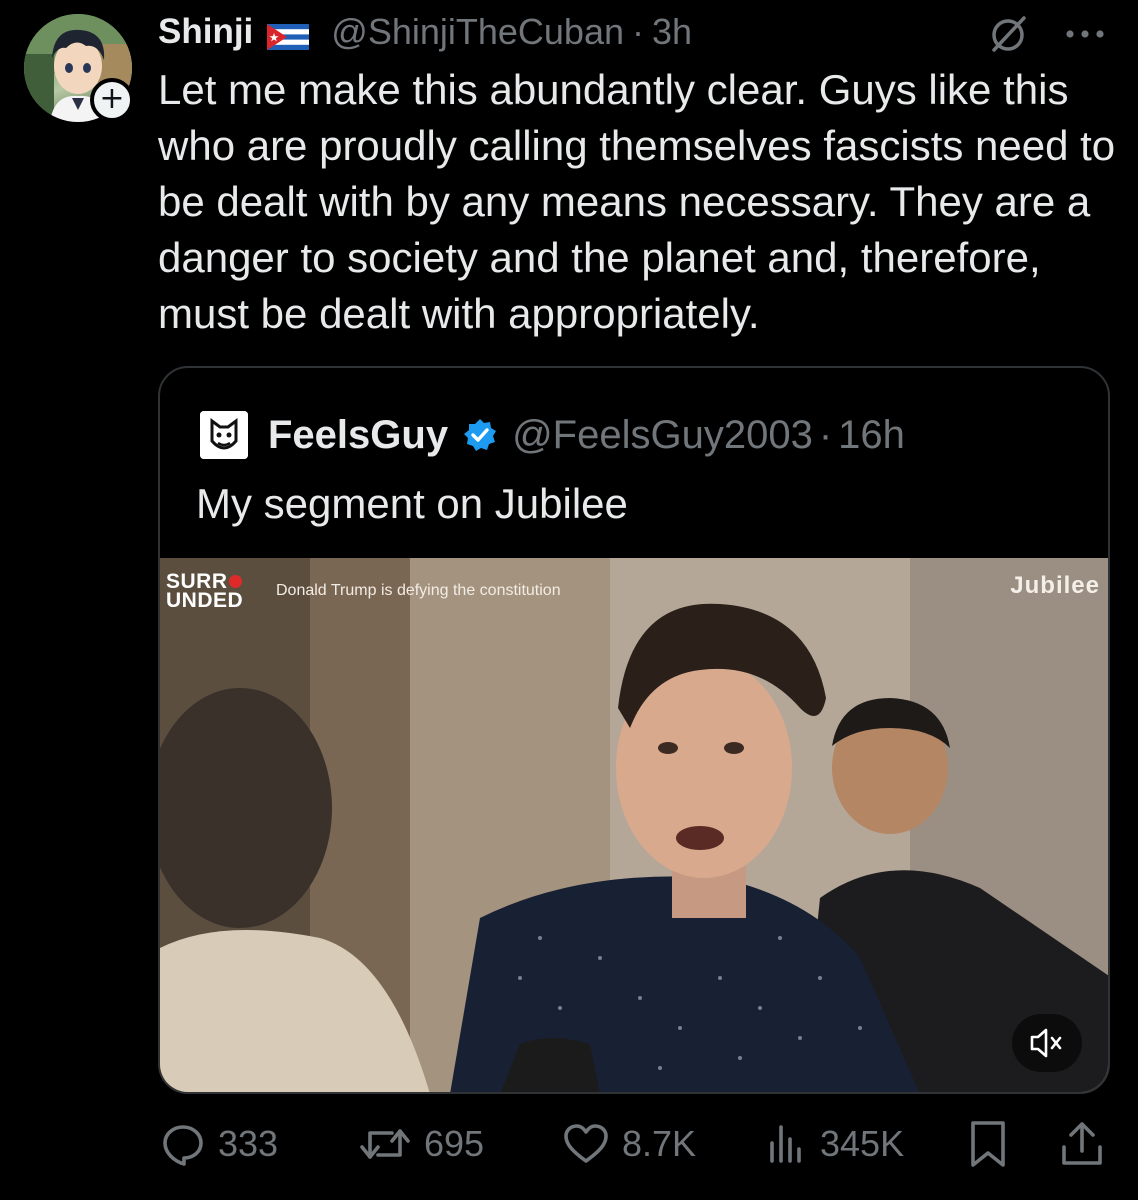  I want to click on follow-plus-button: +, so click(112, 100).